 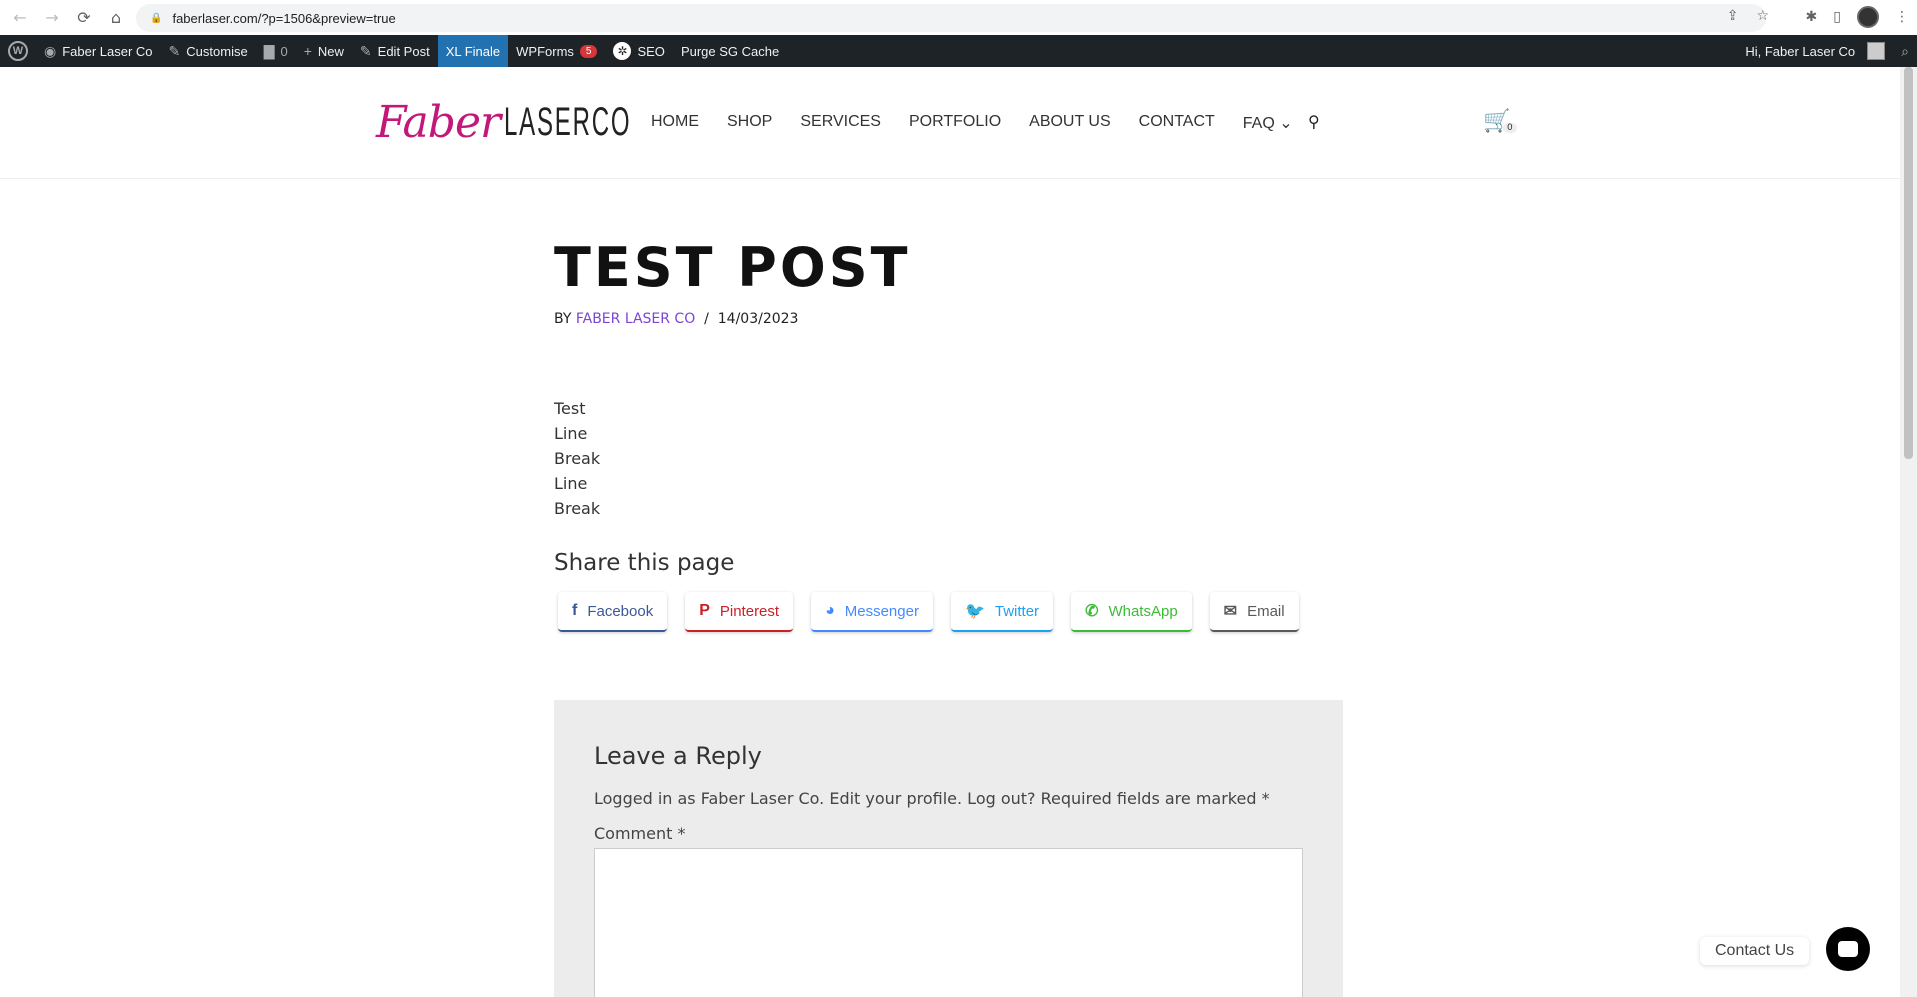 What do you see at coordinates (1510, 128) in the screenshot?
I see `cart-count: 0` at bounding box center [1510, 128].